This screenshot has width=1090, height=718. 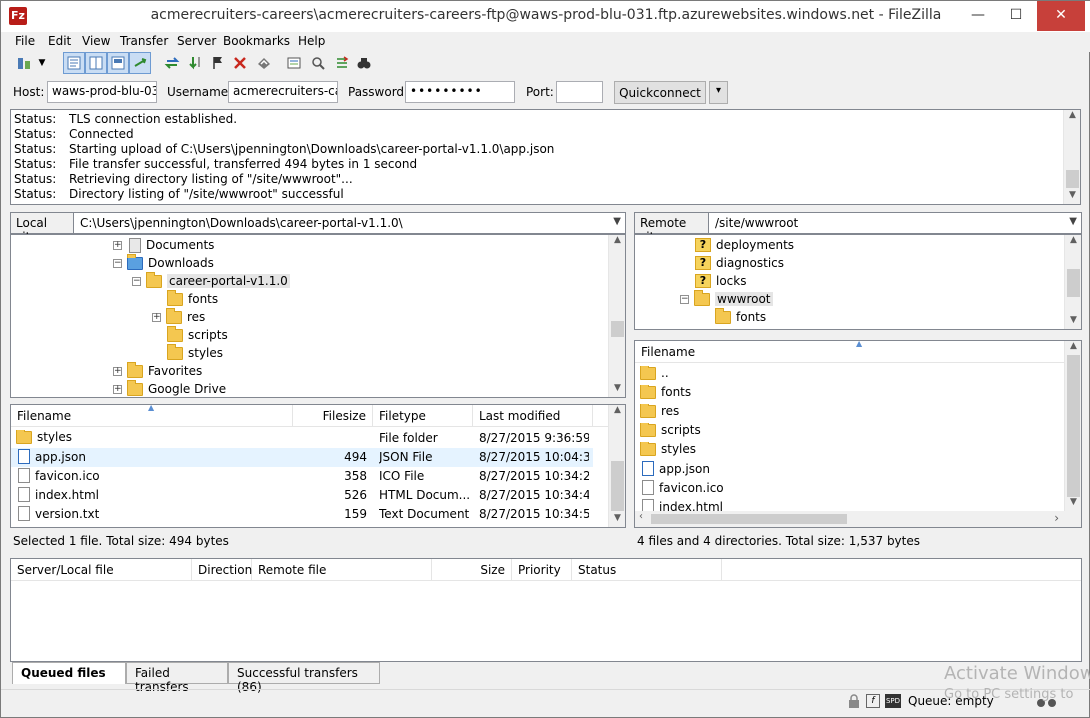 I want to click on tree-item-favorites: + Favorites, so click(x=157, y=370).